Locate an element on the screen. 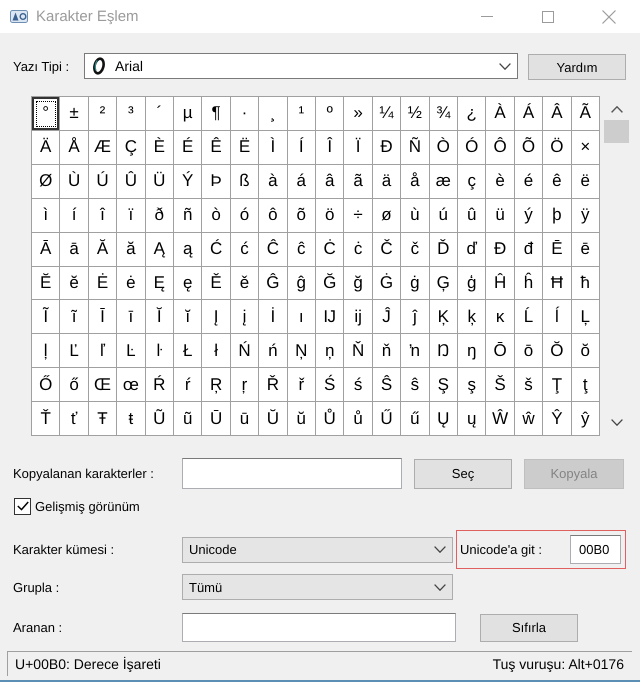  character-cell: ŀ is located at coordinates (160, 351).